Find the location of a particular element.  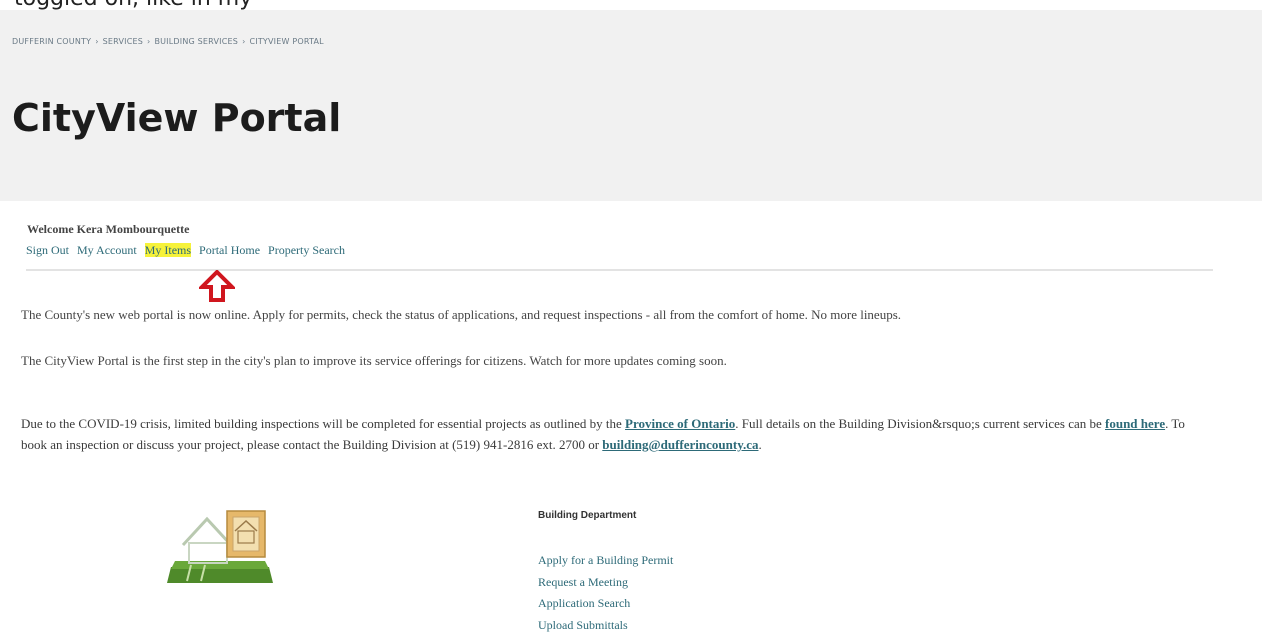

arrow-up-icon is located at coordinates (217, 286).